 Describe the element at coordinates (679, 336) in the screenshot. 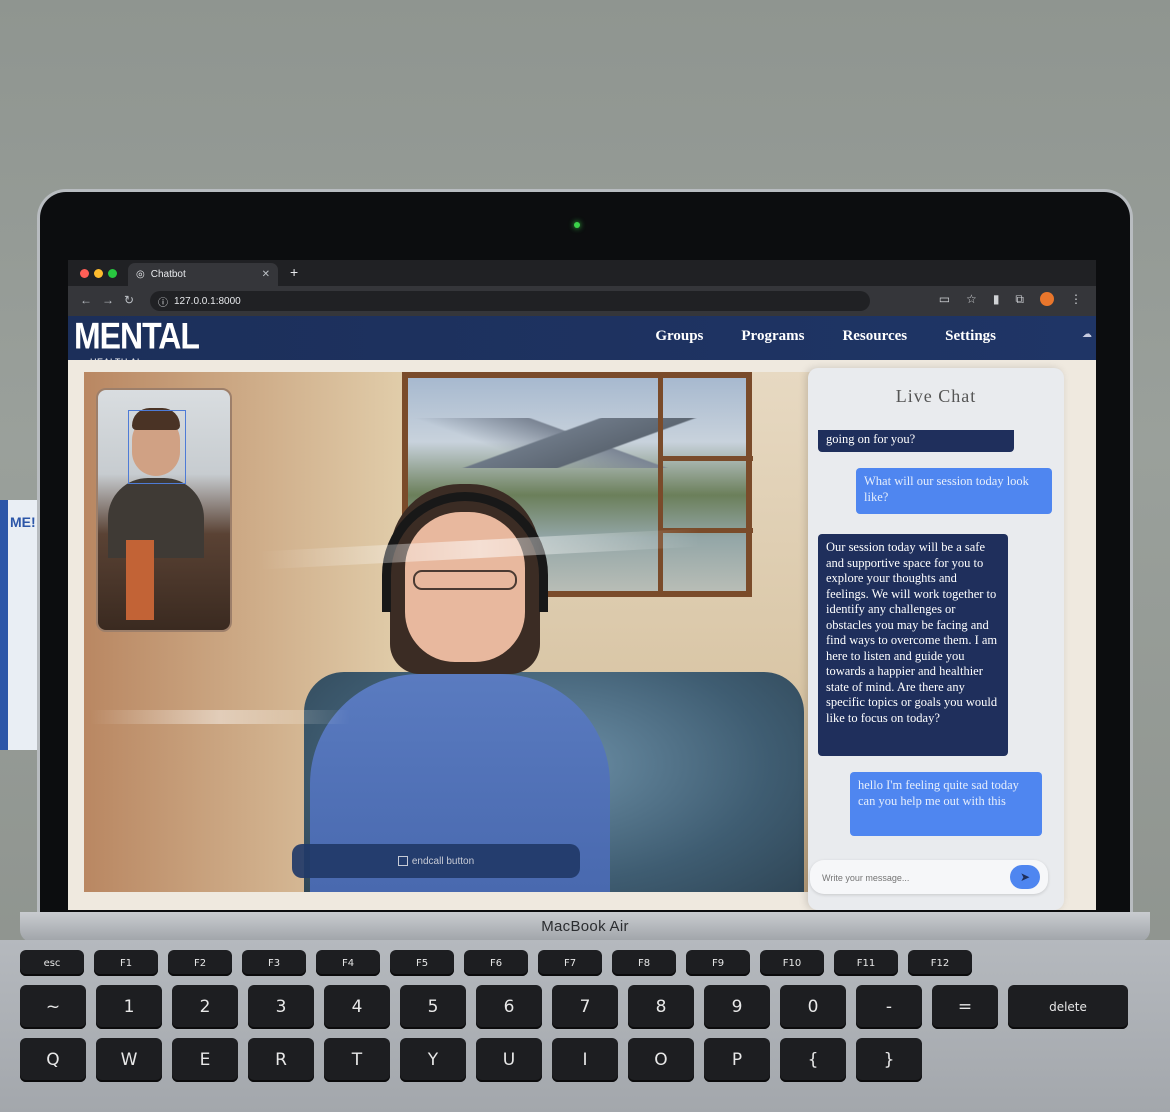

I see `nav-groups: Groups` at that location.